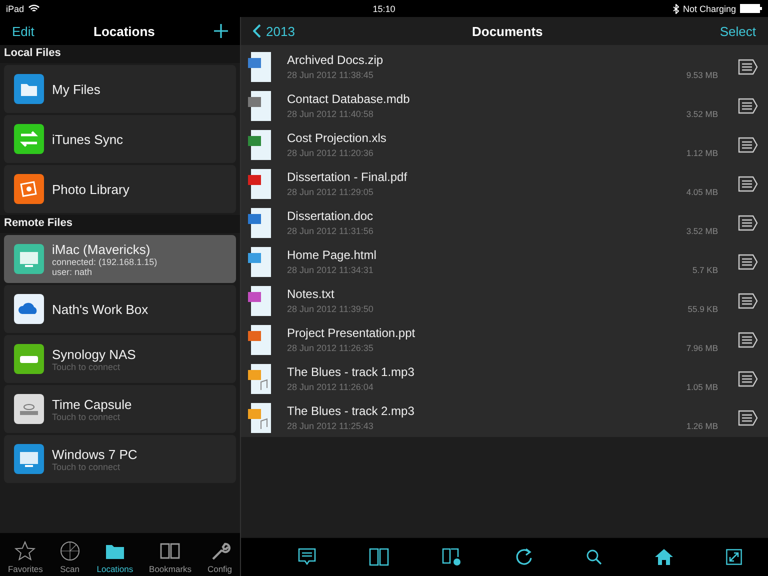  Describe the element at coordinates (115, 557) in the screenshot. I see `tab-bar-item: Locations` at that location.